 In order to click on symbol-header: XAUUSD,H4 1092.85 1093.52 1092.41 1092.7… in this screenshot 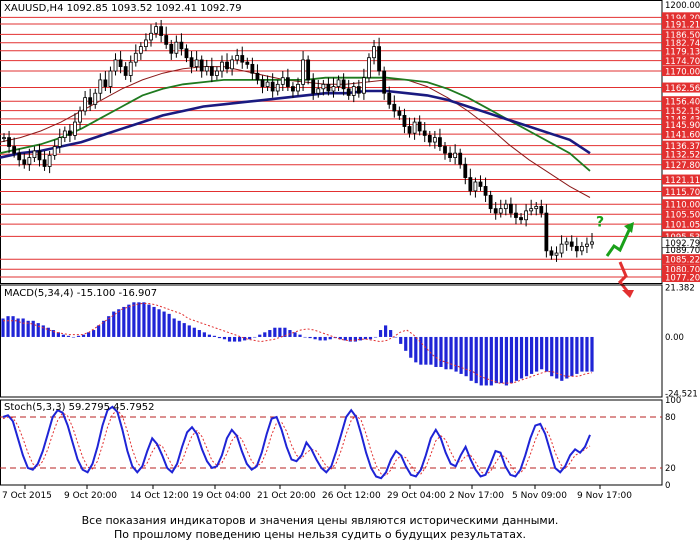, I will do `click(123, 8)`.